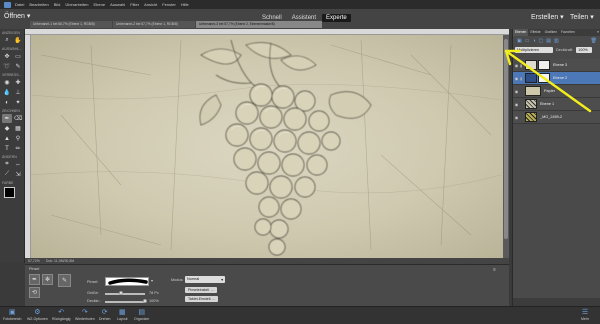 Image resolution: width=600 pixels, height=324 pixels. I want to click on menu-item-auswahl: Auswahl, so click(117, 4).